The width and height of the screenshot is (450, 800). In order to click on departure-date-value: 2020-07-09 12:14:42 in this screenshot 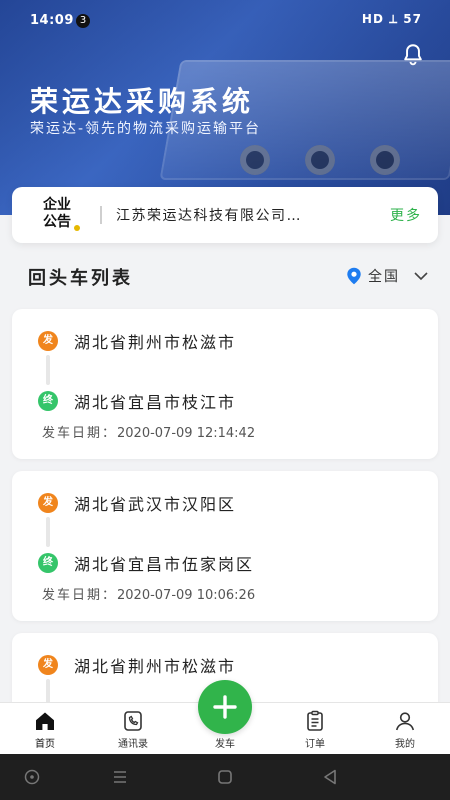, I will do `click(186, 433)`.